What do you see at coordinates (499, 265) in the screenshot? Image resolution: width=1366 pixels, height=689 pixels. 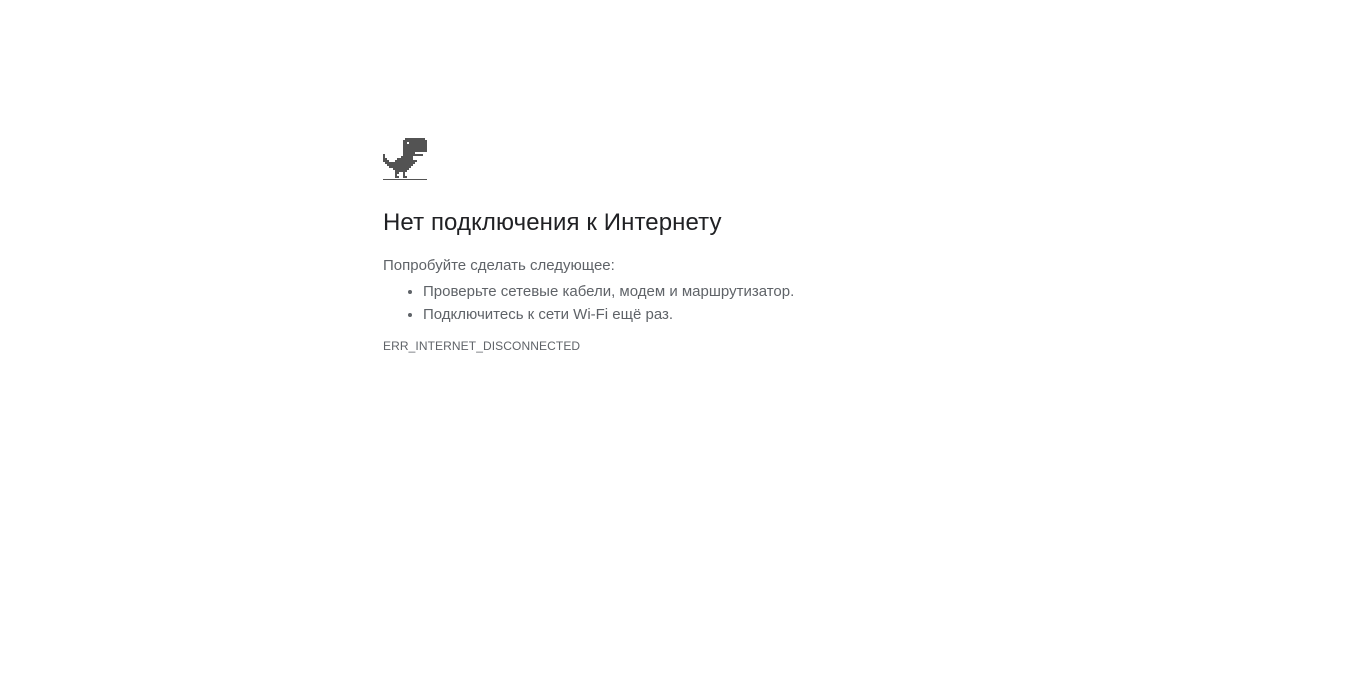 I see `suggestions-summary: Попробуйте сделать следующее:` at bounding box center [499, 265].